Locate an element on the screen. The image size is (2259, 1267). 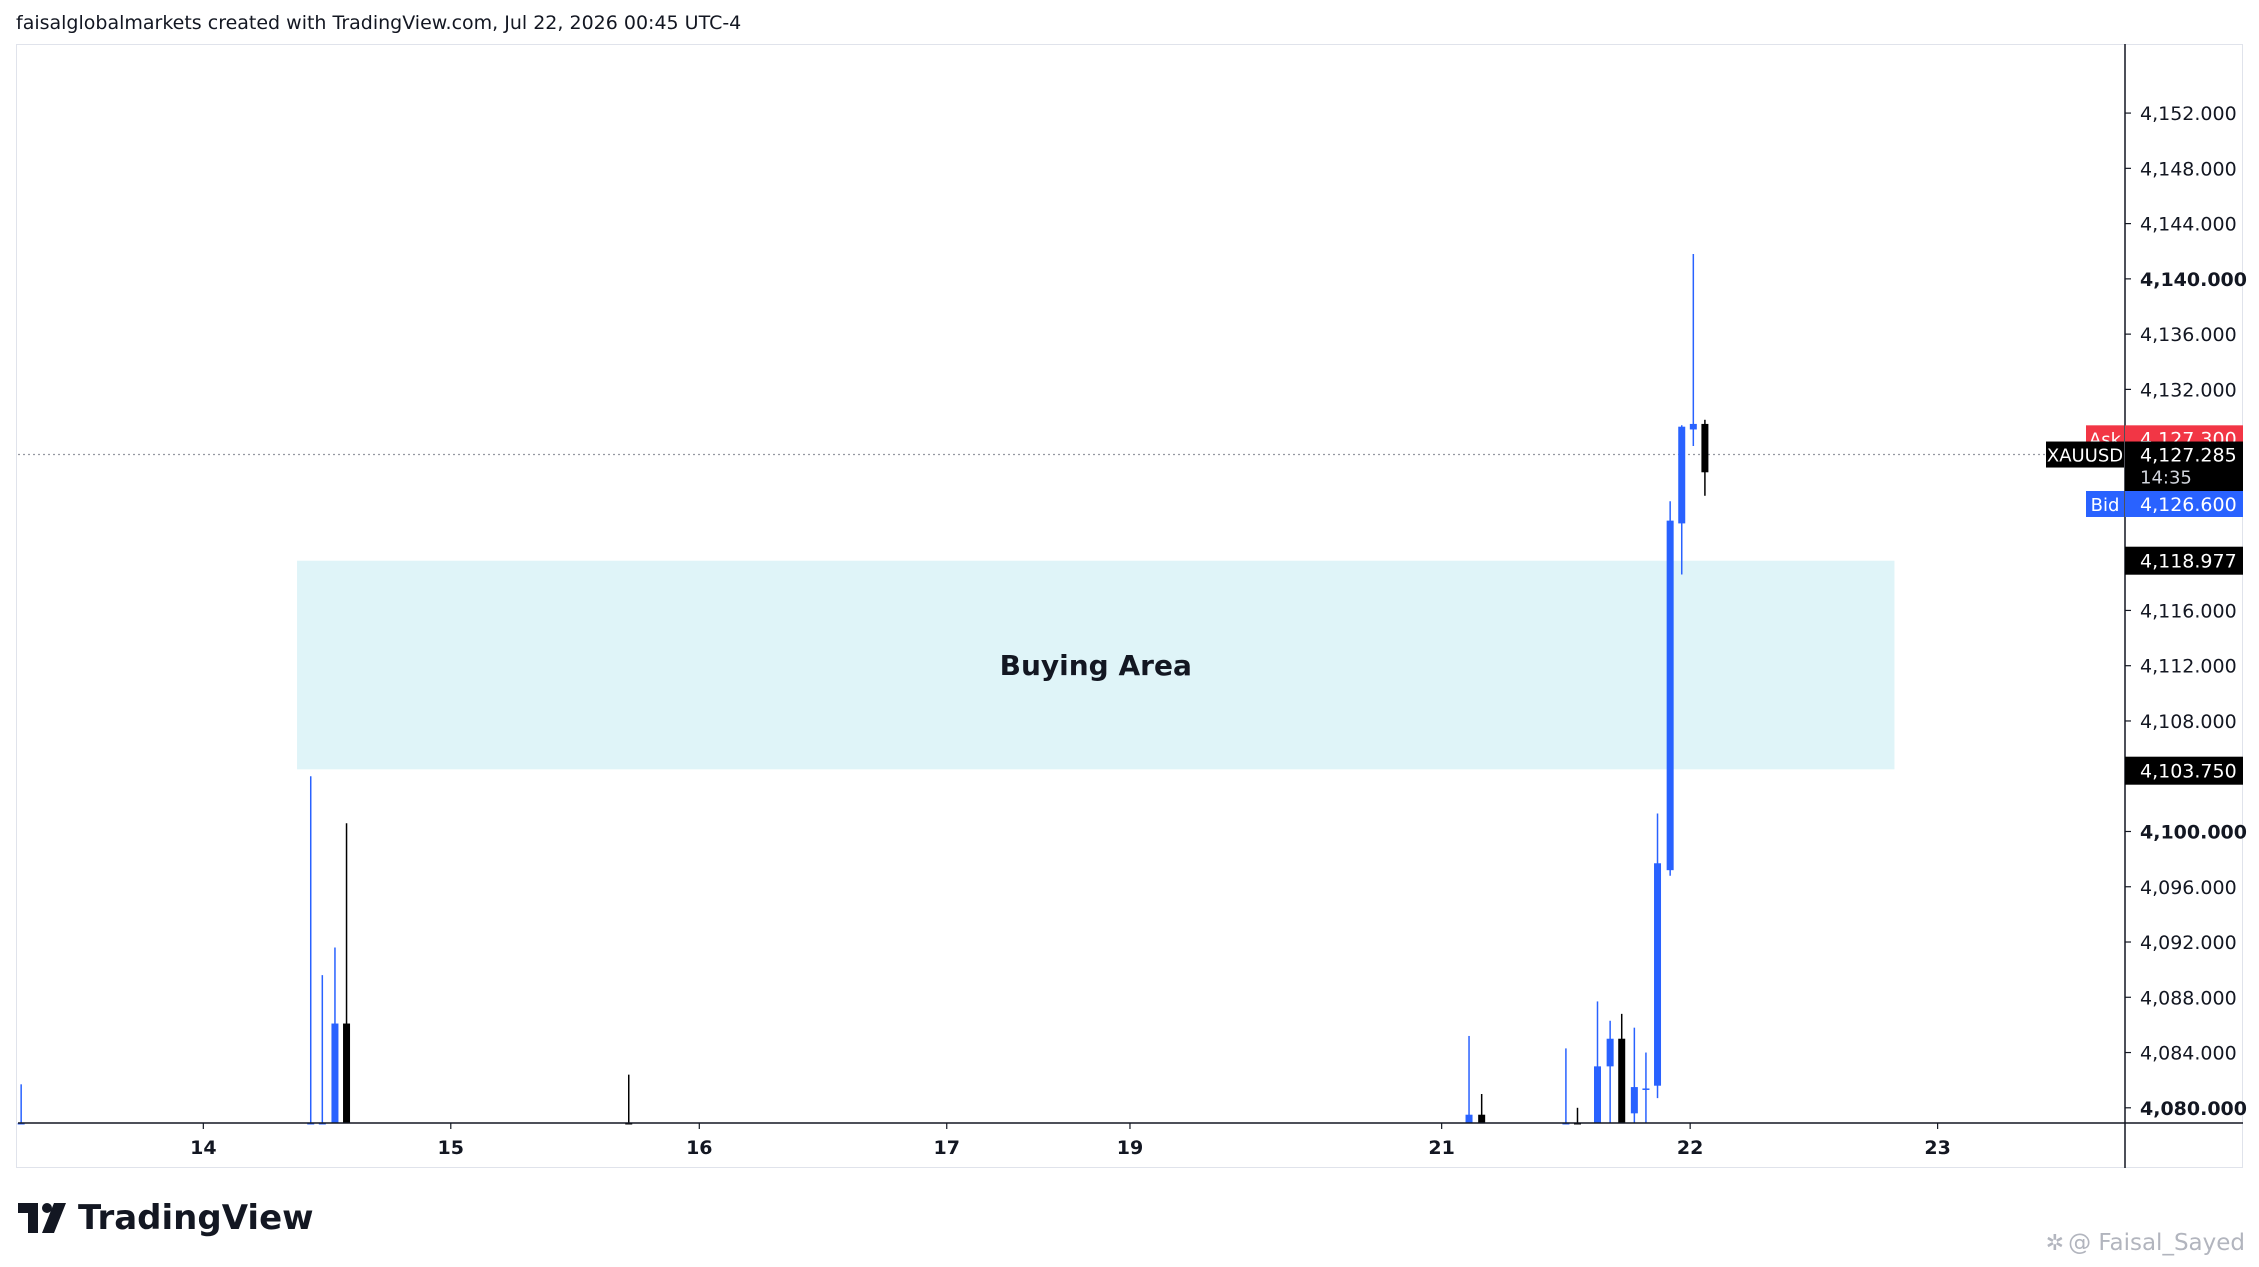
symbol-label: XAUUSD is located at coordinates (2085, 456).